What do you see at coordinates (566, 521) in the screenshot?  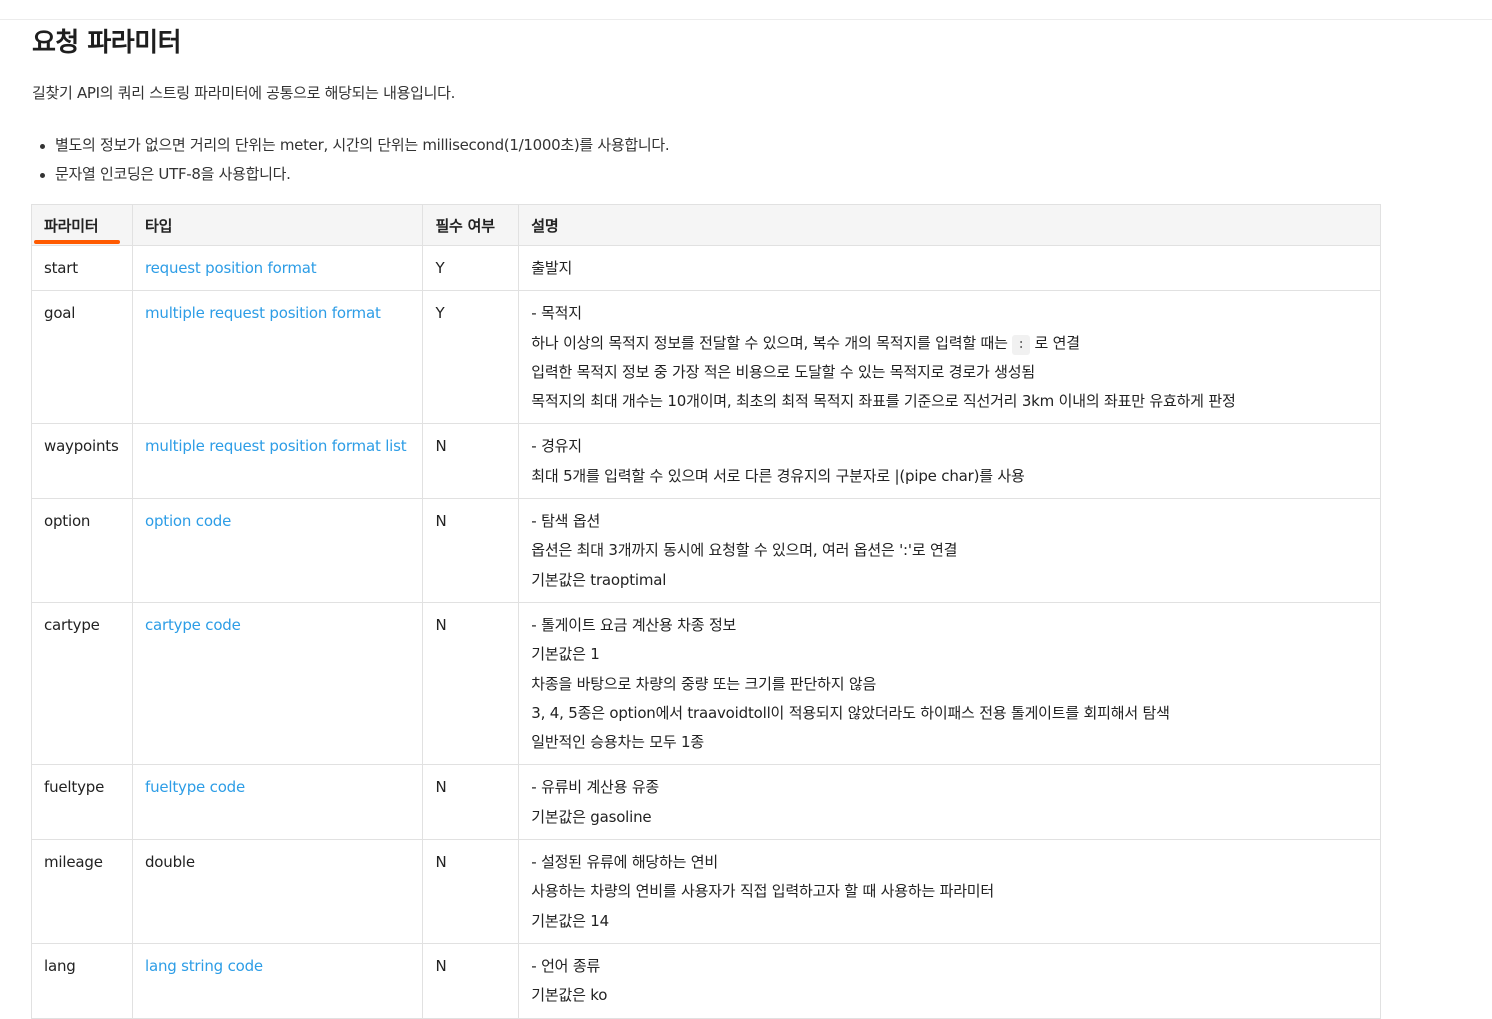 I see `description-text: - 탐색 옵션` at bounding box center [566, 521].